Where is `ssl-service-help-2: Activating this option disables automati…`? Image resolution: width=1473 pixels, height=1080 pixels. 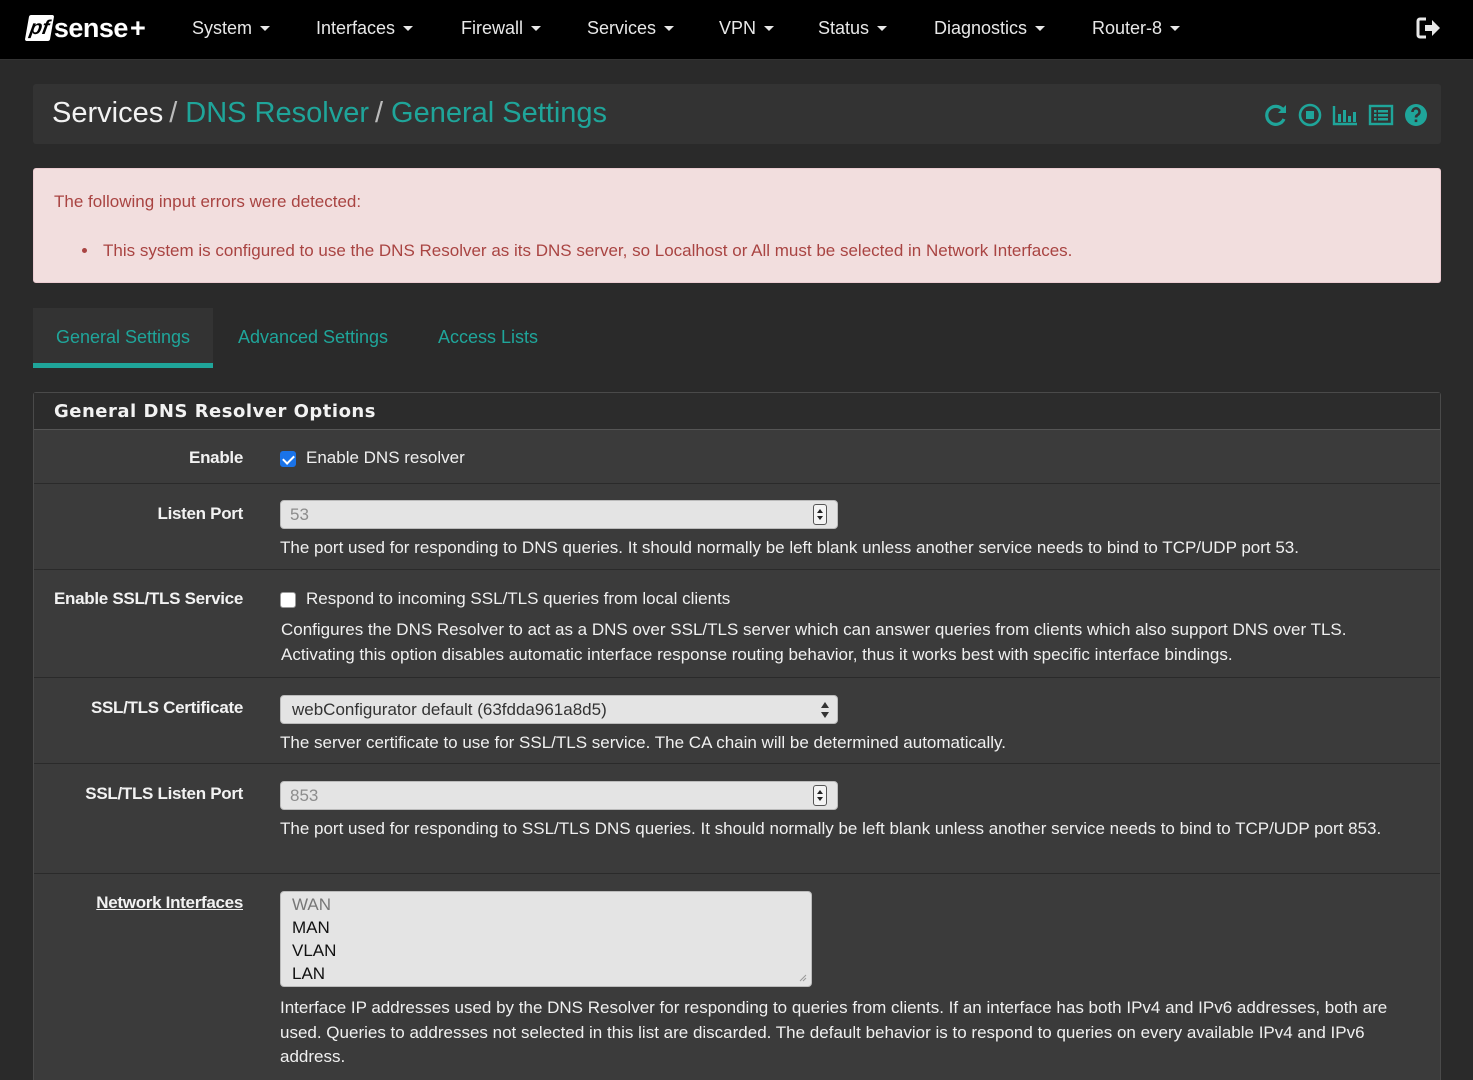
ssl-service-help-2: Activating this option disables automati… is located at coordinates (757, 654).